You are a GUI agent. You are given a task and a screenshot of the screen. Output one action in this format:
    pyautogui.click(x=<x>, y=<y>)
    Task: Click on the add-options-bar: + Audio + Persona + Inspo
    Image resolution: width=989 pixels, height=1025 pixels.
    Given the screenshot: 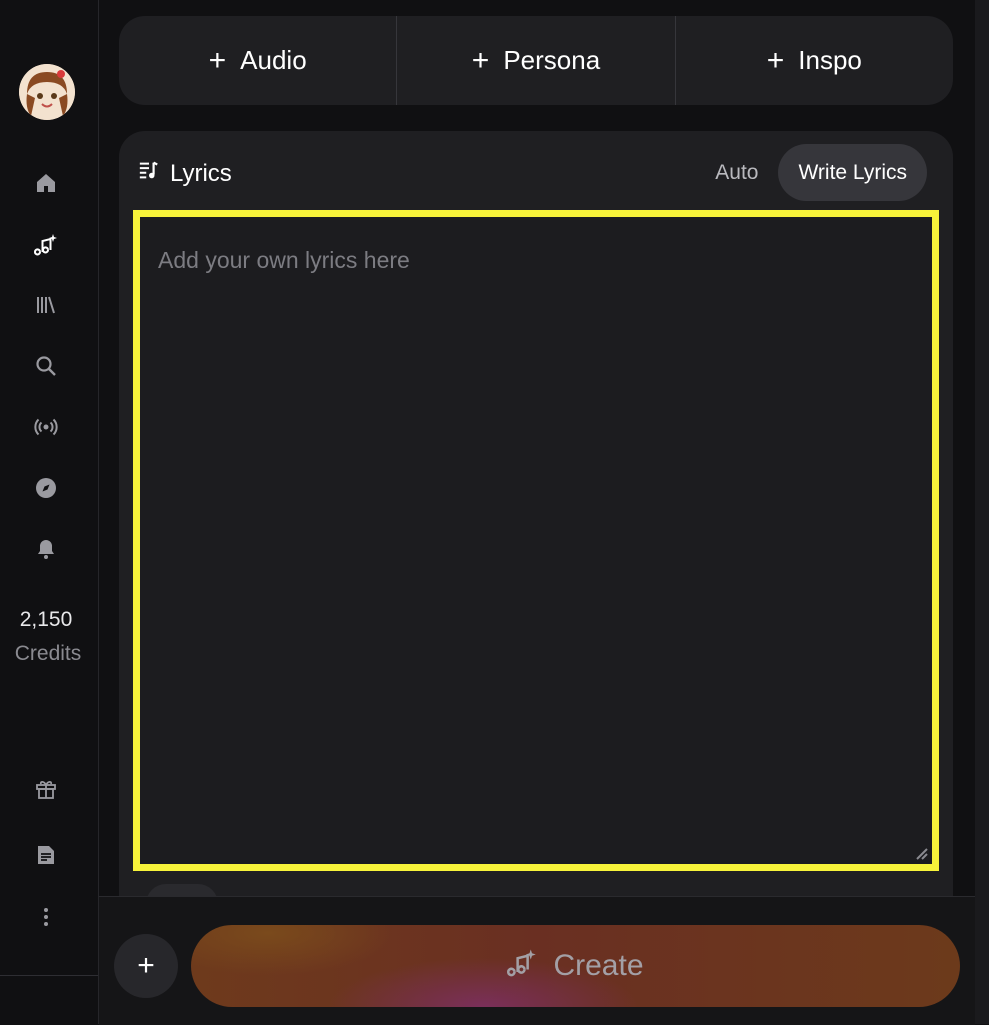 What is the action you would take?
    pyautogui.click(x=536, y=60)
    